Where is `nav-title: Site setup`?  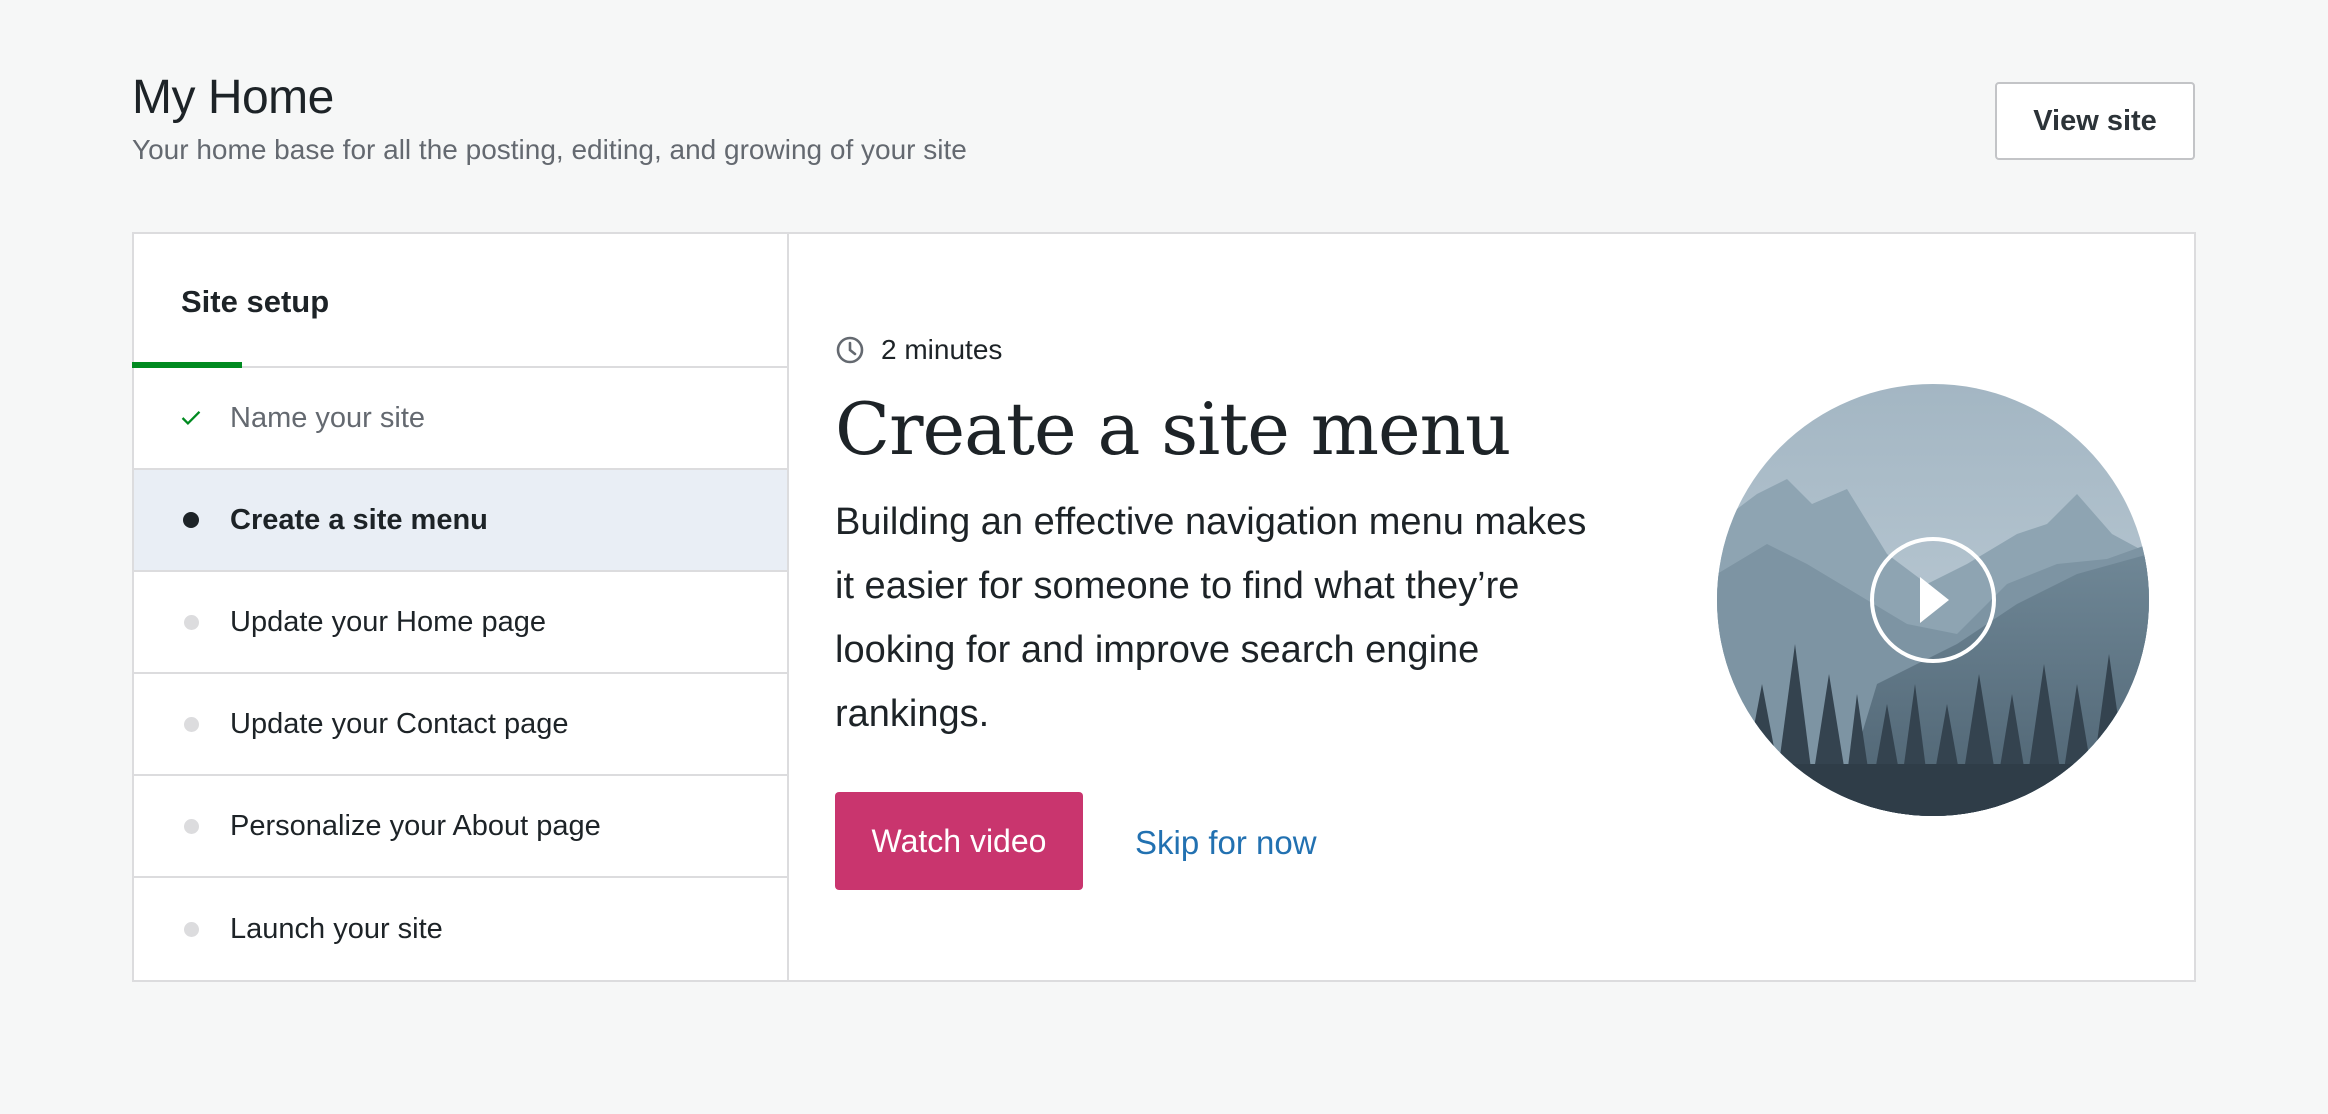 nav-title: Site setup is located at coordinates (255, 301).